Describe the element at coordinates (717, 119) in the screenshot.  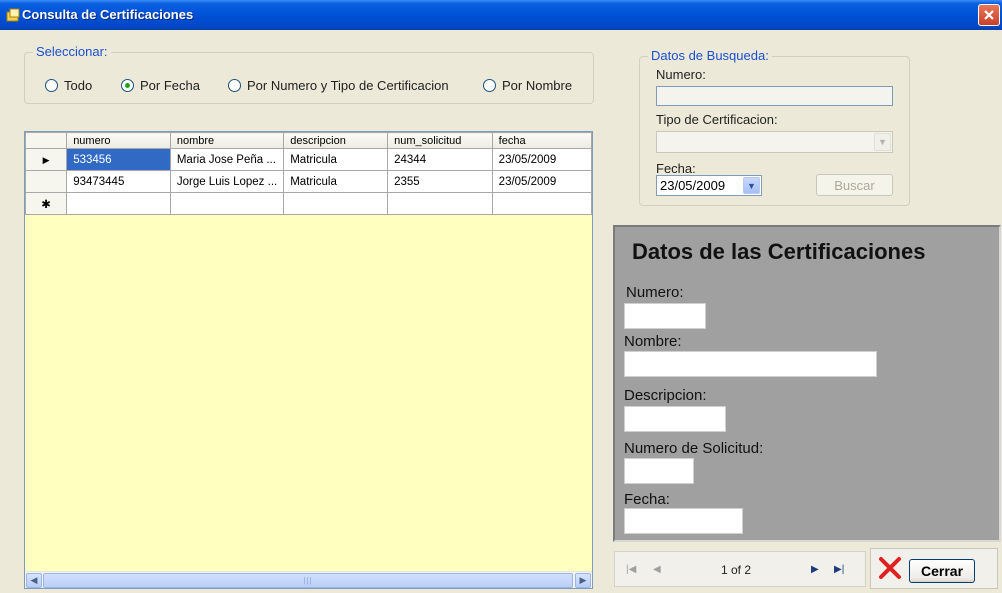
I see `search-tipo-label: Tipo de Certificacion:` at that location.